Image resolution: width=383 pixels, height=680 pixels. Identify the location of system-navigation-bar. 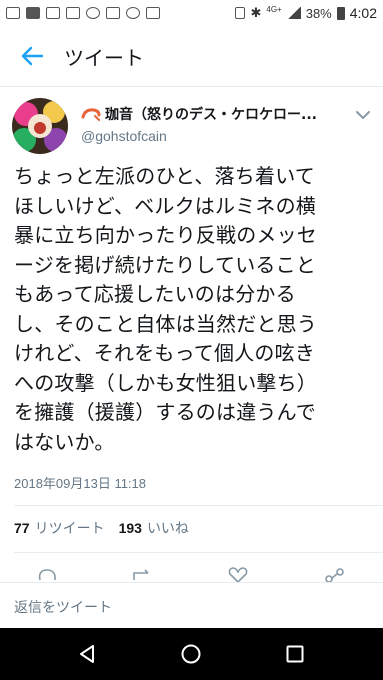
(191, 654).